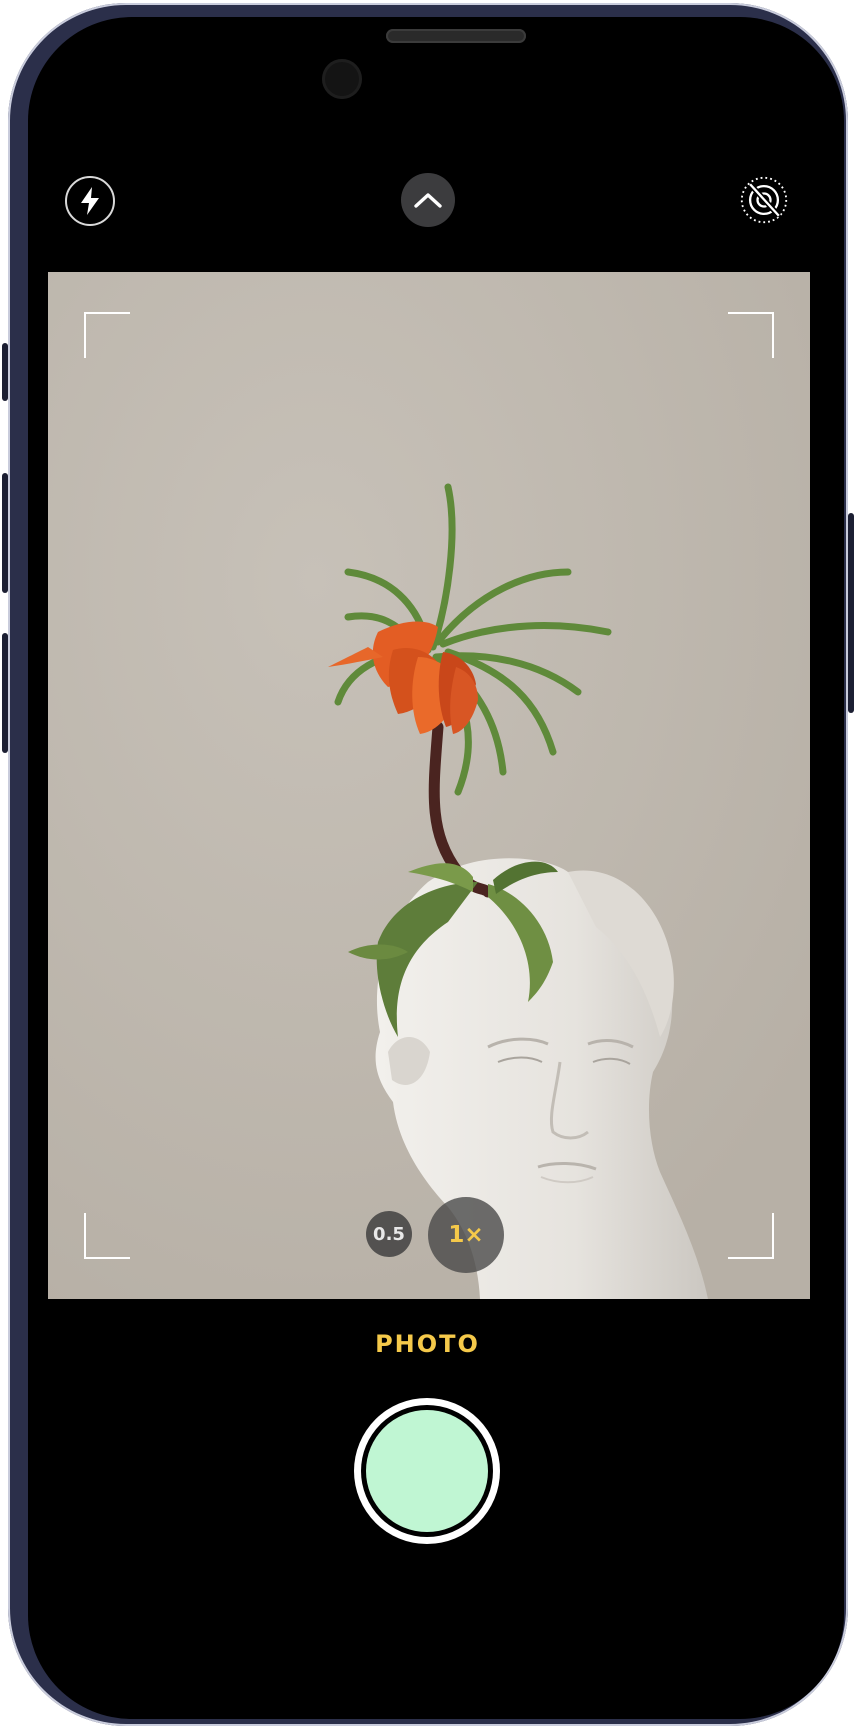  I want to click on volume-up-button, so click(5, 533).